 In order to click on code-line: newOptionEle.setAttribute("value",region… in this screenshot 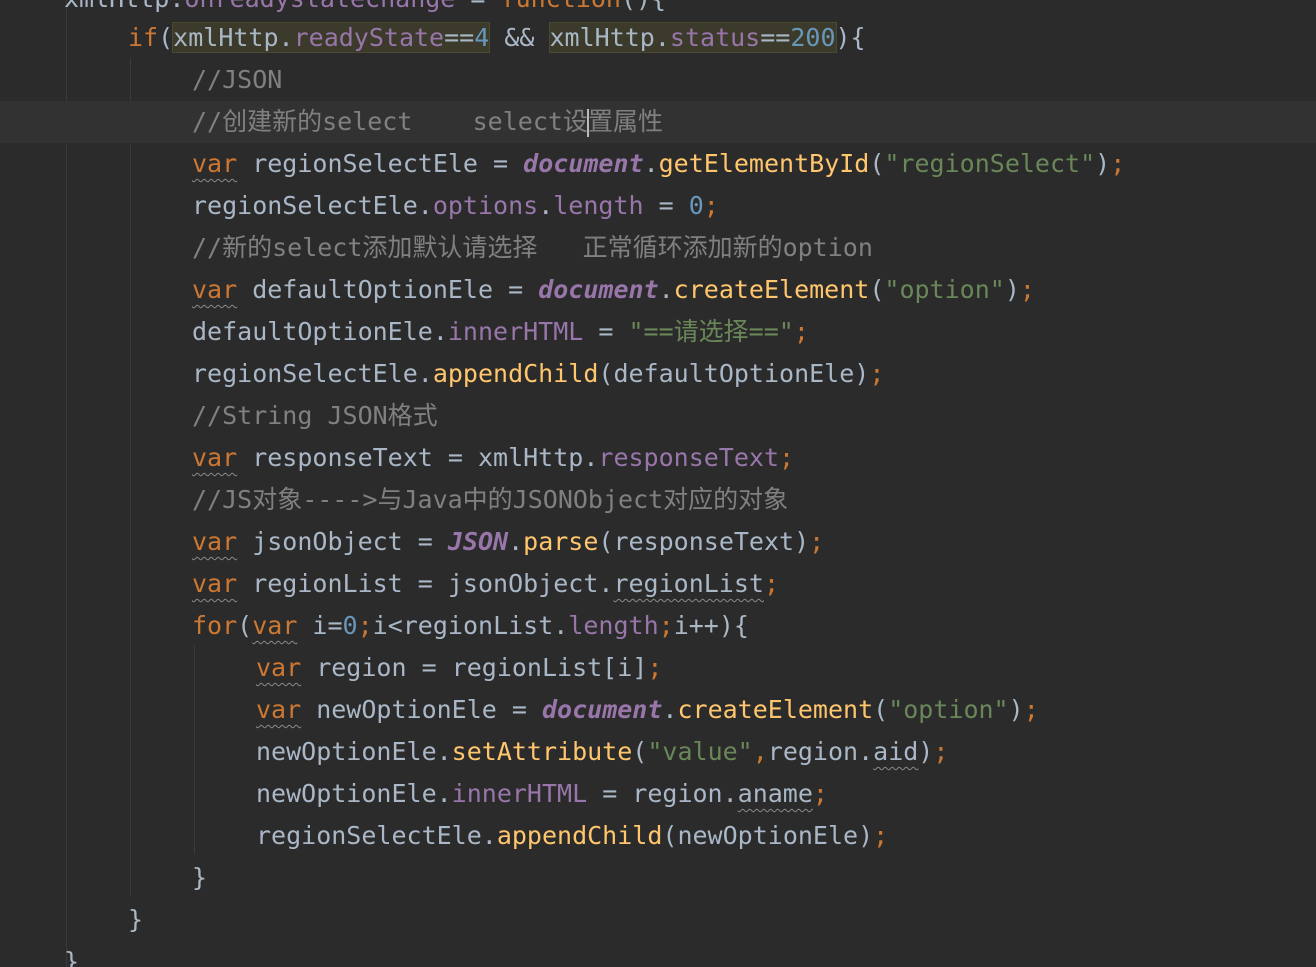, I will do `click(786, 752)`.